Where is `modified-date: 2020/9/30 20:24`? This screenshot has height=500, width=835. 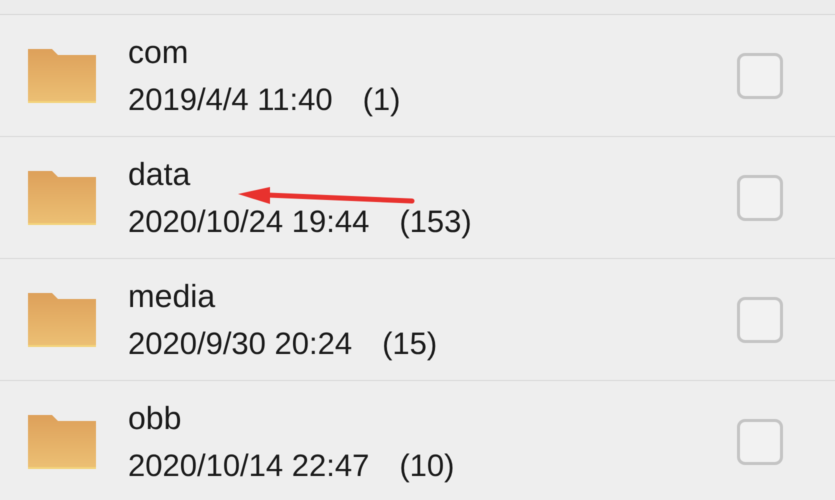 modified-date: 2020/9/30 20:24 is located at coordinates (240, 343).